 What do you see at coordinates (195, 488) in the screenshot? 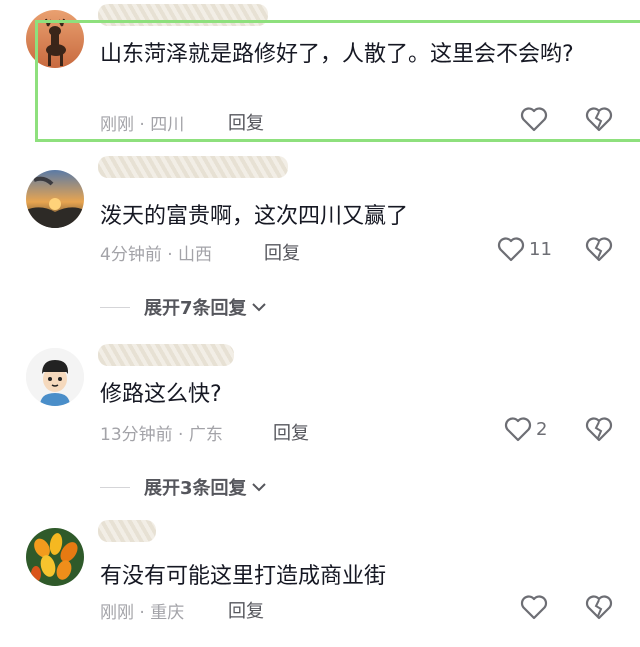
I see `expand-replies-label: 展开3条回复` at bounding box center [195, 488].